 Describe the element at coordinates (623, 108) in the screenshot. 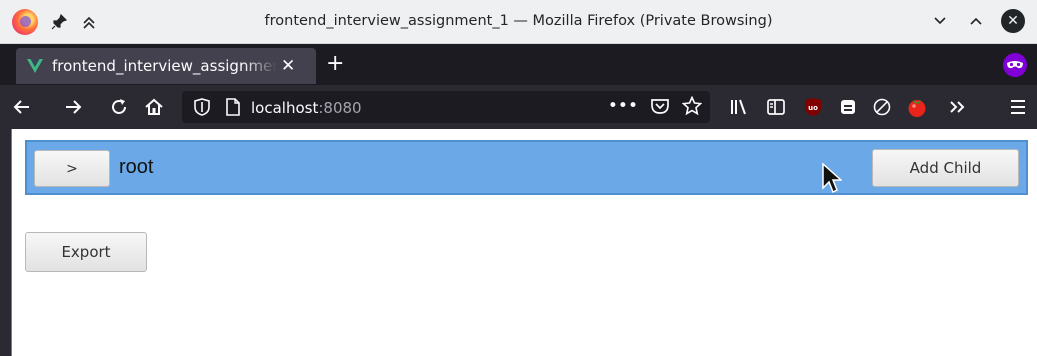

I see `page-actions-icon: •••` at that location.